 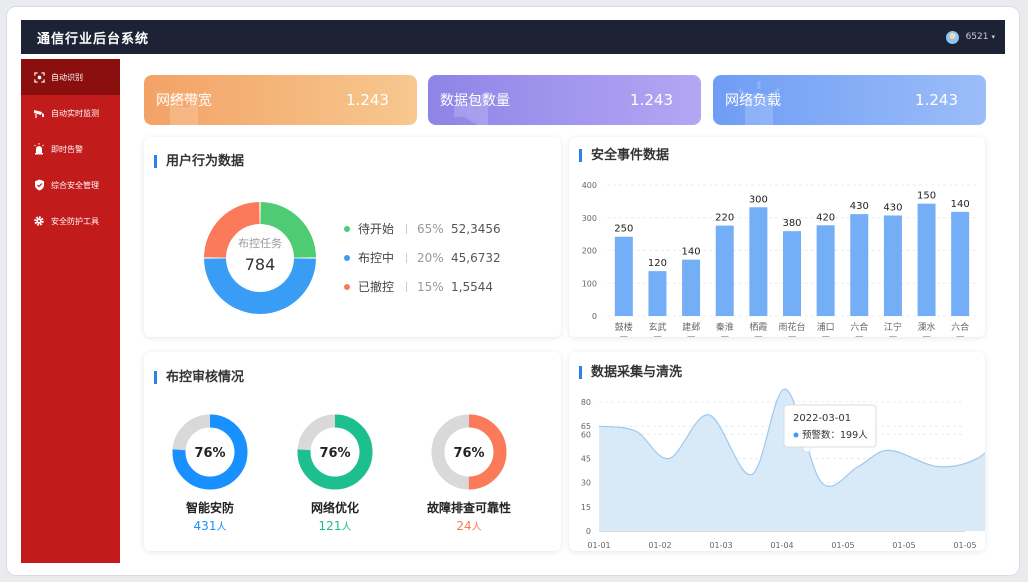 What do you see at coordinates (476, 228) in the screenshot?
I see `legend-value: 52,3456` at bounding box center [476, 228].